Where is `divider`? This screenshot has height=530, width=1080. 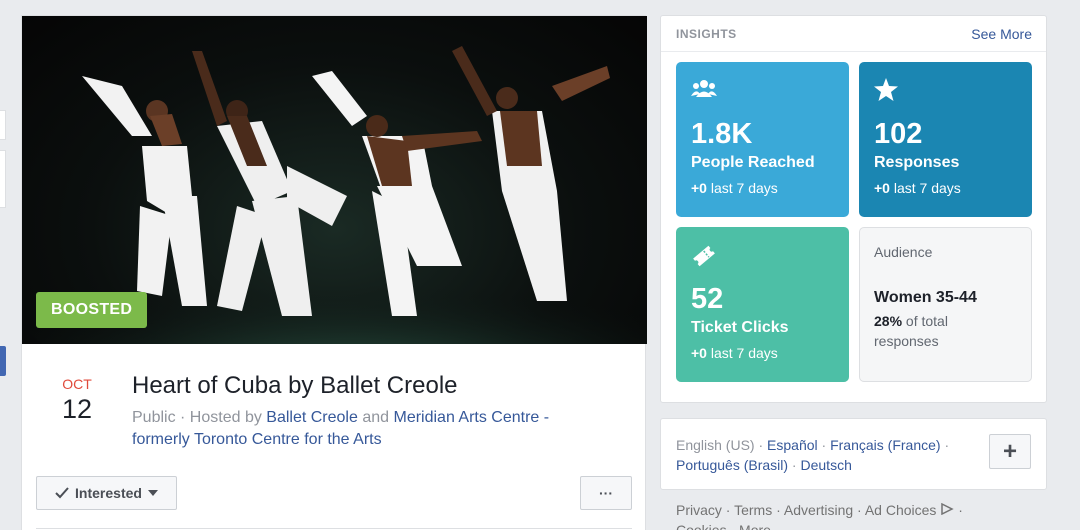
divider is located at coordinates (334, 528).